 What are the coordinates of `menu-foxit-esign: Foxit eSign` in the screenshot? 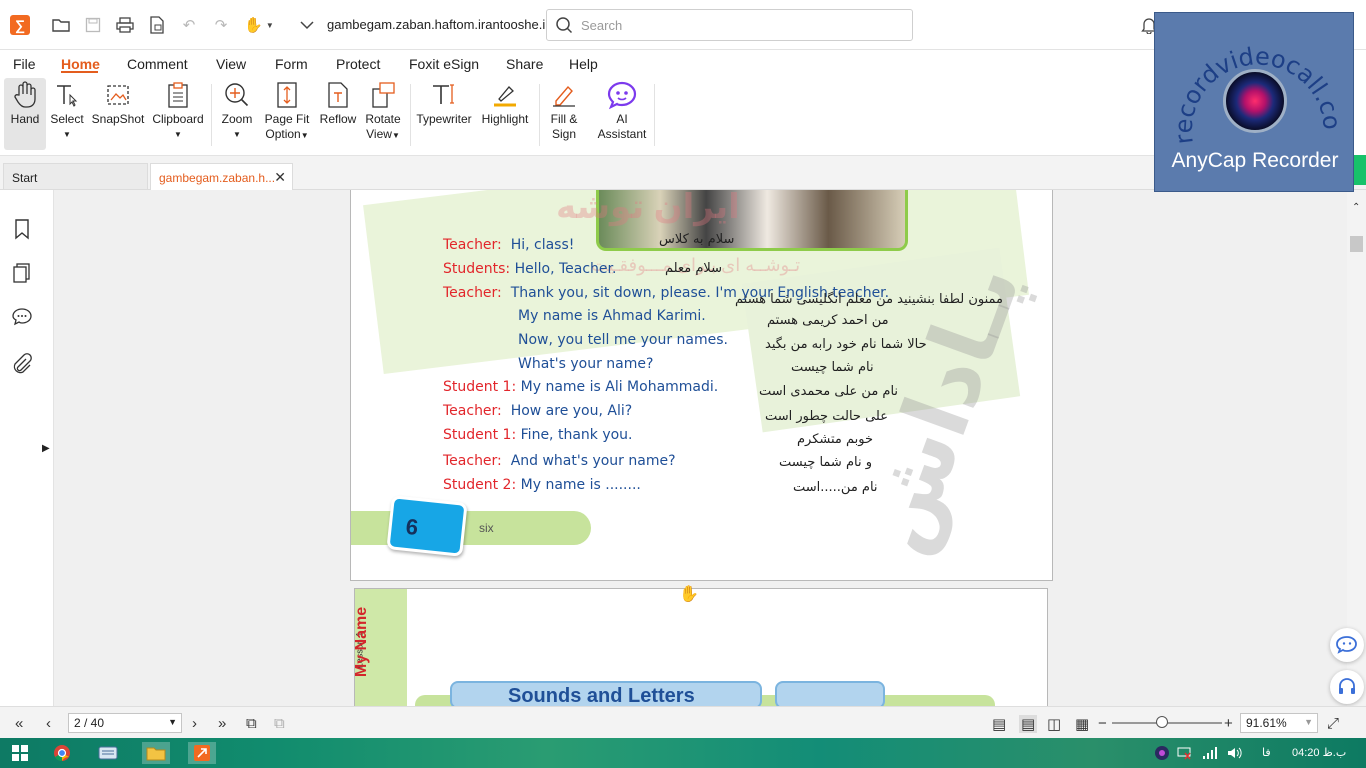 It's located at (444, 64).